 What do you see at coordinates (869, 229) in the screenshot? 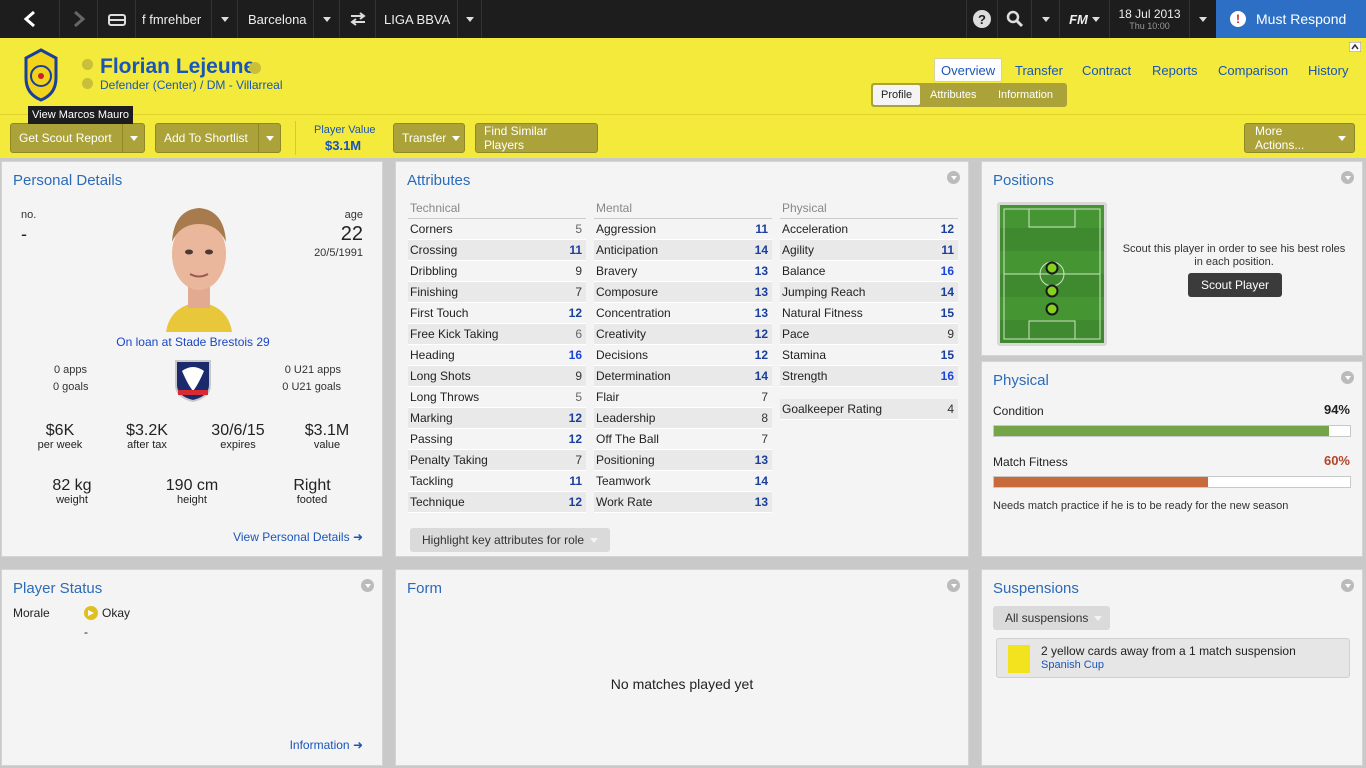
I see `attribute-row: Acceleration 12` at bounding box center [869, 229].